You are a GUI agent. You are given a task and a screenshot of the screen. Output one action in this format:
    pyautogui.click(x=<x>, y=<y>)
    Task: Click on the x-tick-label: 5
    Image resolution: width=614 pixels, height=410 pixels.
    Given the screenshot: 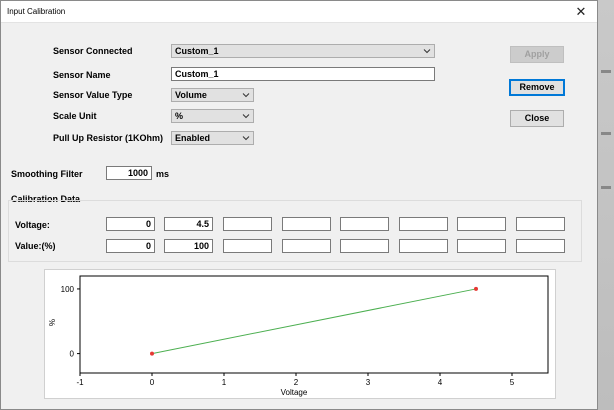 What is the action you would take?
    pyautogui.click(x=512, y=382)
    